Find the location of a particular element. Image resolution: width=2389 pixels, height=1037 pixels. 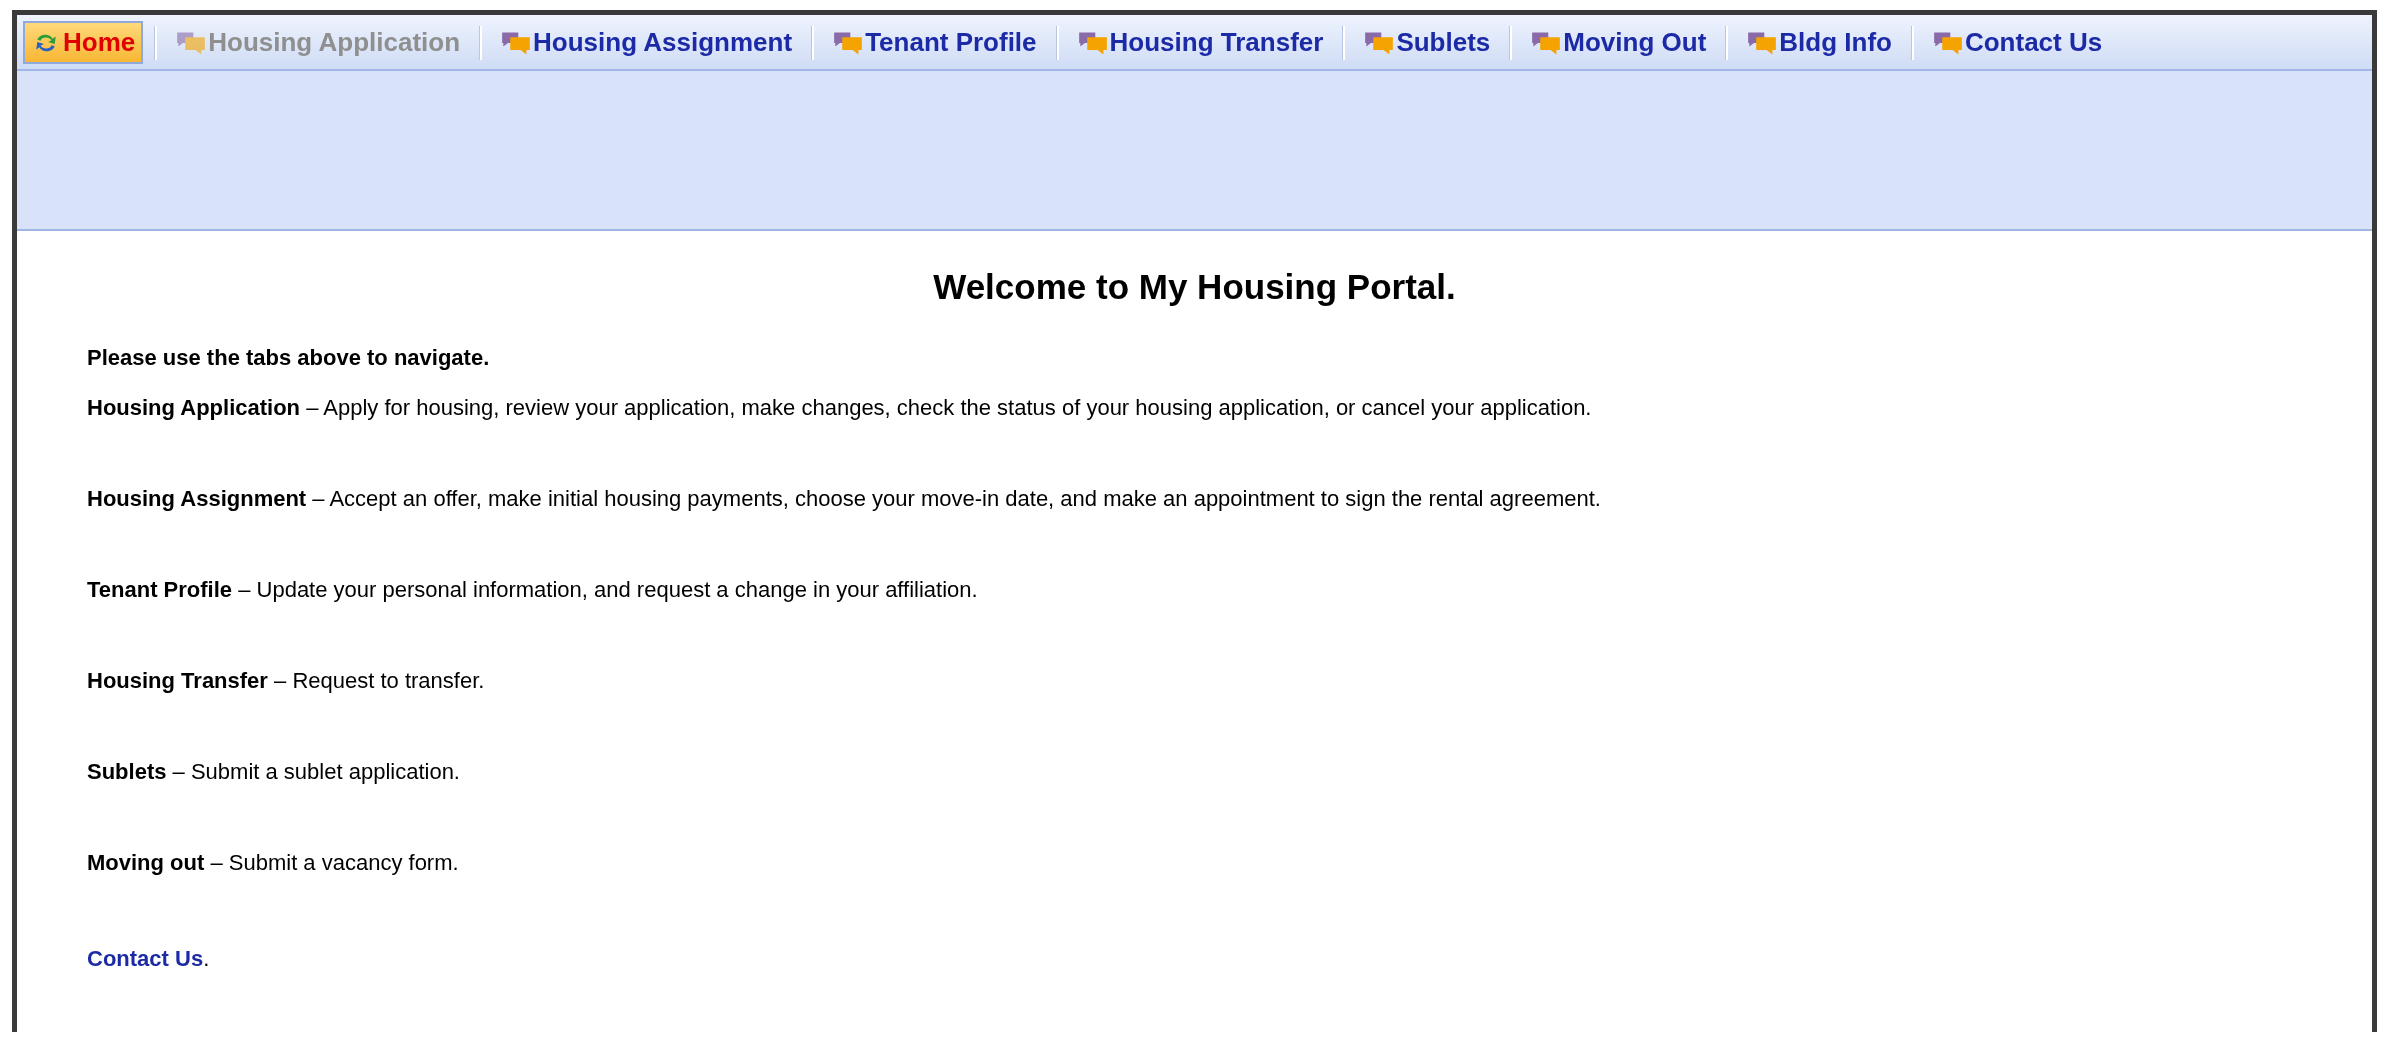

intro-text: Please use the tabs above to navigate. is located at coordinates (289, 358).